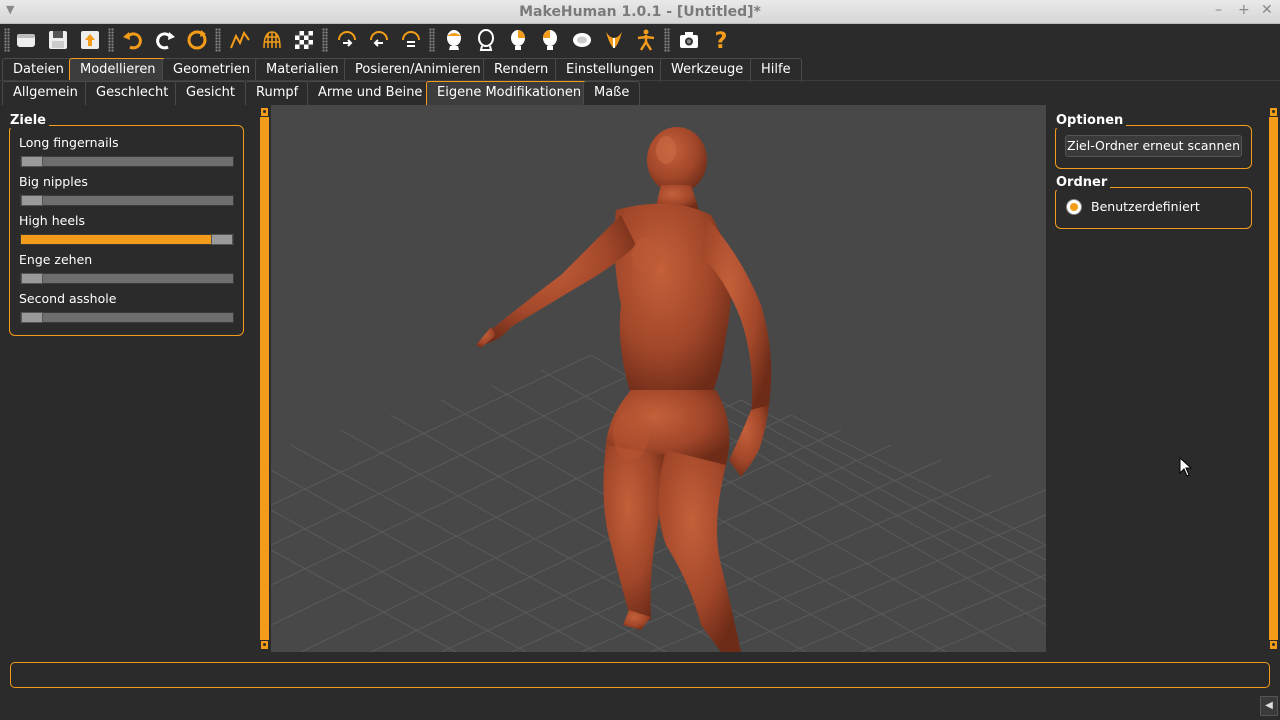 Image resolution: width=1280 pixels, height=720 pixels. Describe the element at coordinates (610, 70) in the screenshot. I see `tab-einstellungen: Einstellungen` at that location.